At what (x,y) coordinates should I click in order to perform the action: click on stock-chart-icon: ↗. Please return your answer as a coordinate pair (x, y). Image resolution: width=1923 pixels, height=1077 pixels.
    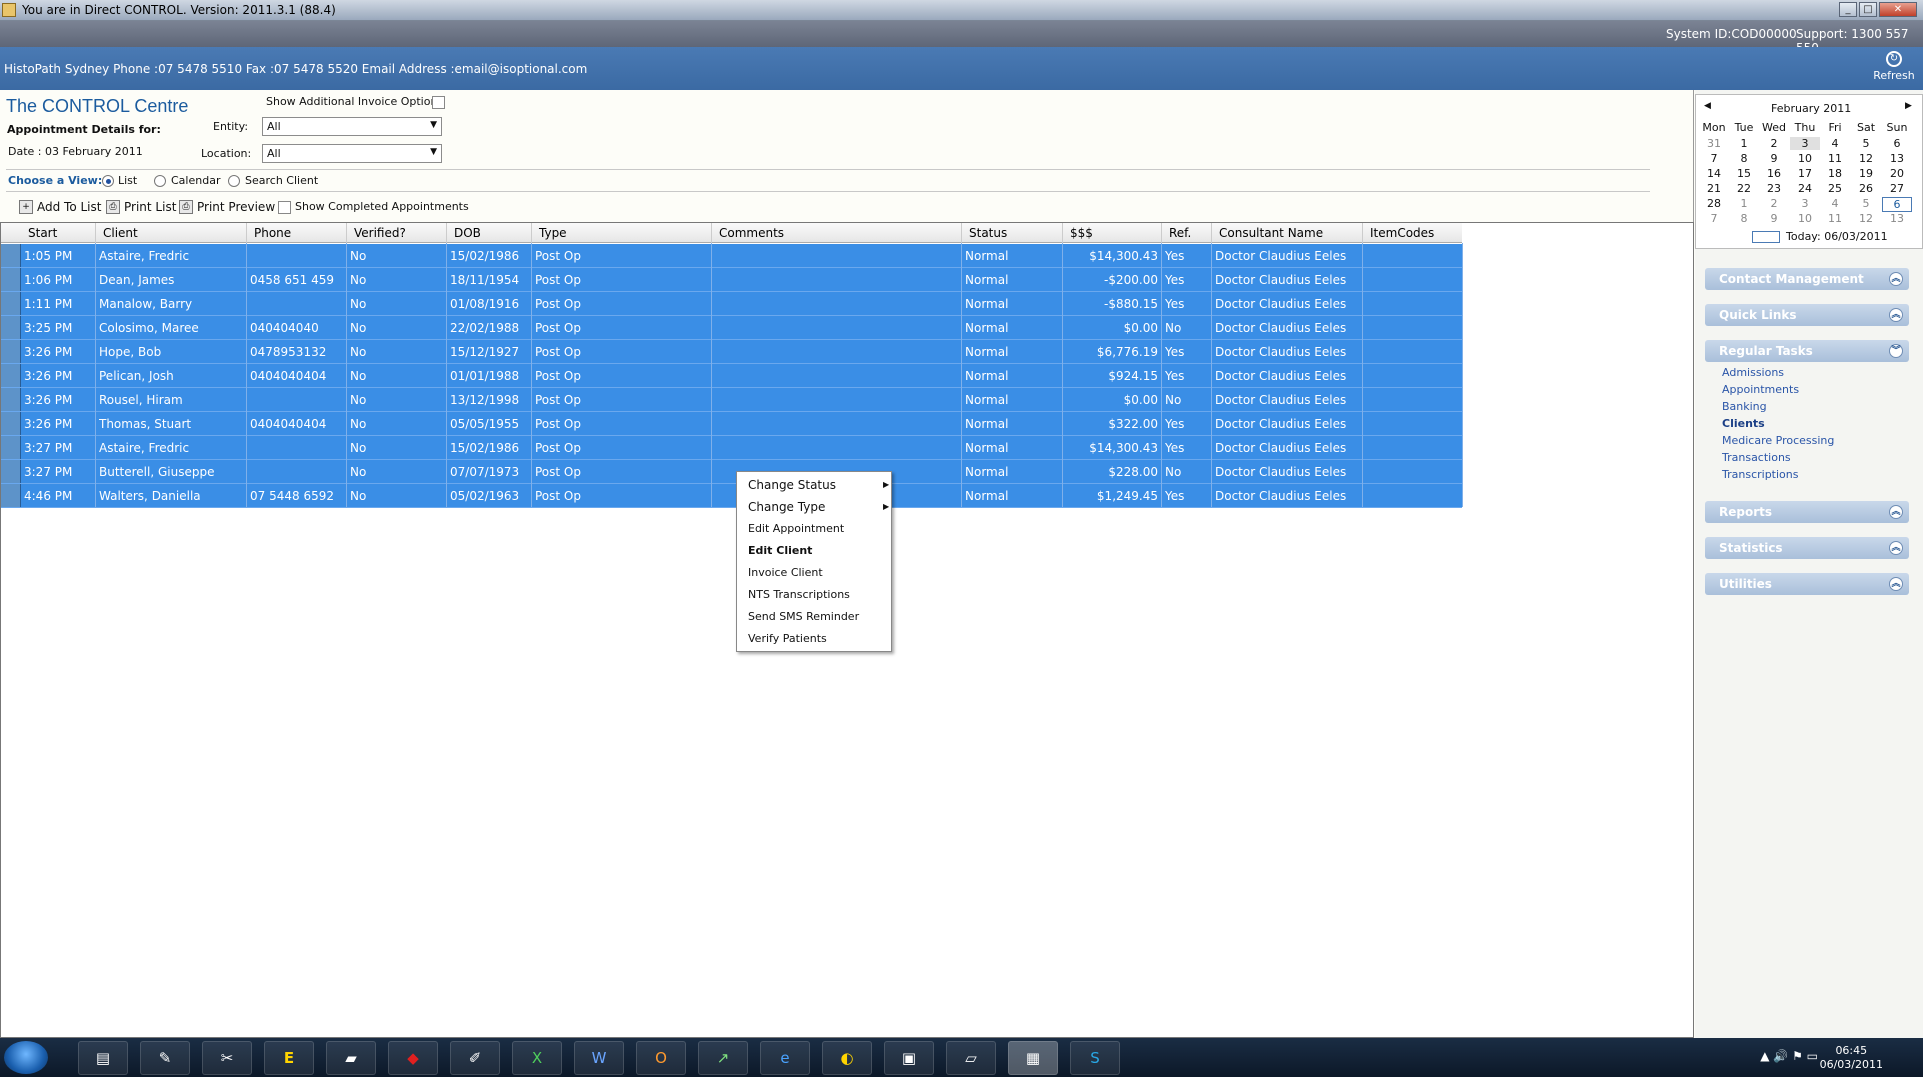
    Looking at the image, I should click on (723, 1058).